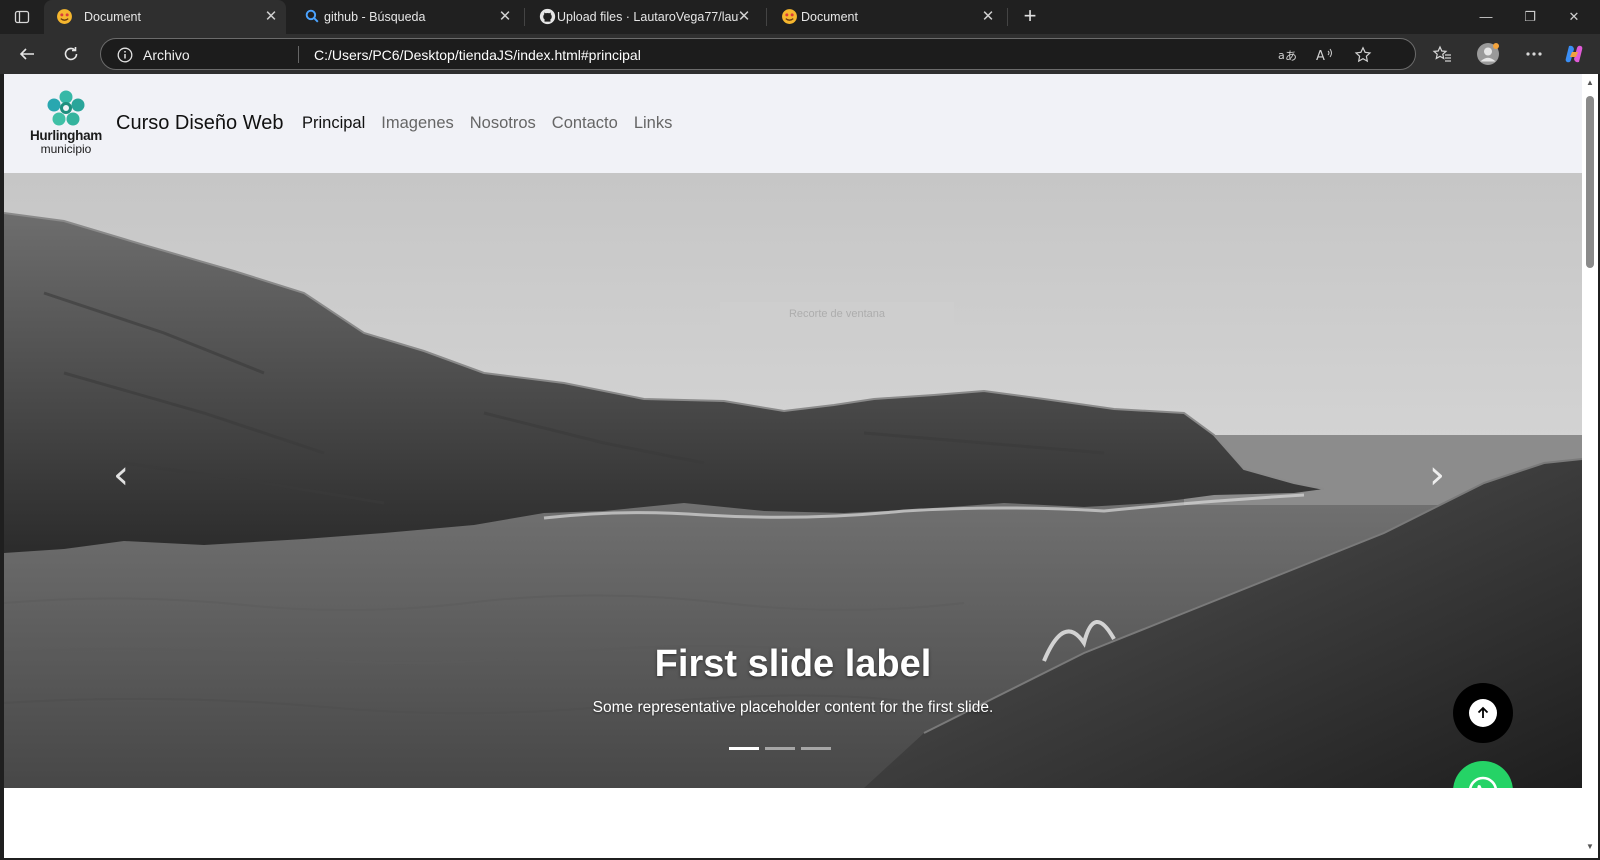 Image resolution: width=1600 pixels, height=860 pixels. What do you see at coordinates (585, 123) in the screenshot?
I see `nav-link-contacto: Contacto` at bounding box center [585, 123].